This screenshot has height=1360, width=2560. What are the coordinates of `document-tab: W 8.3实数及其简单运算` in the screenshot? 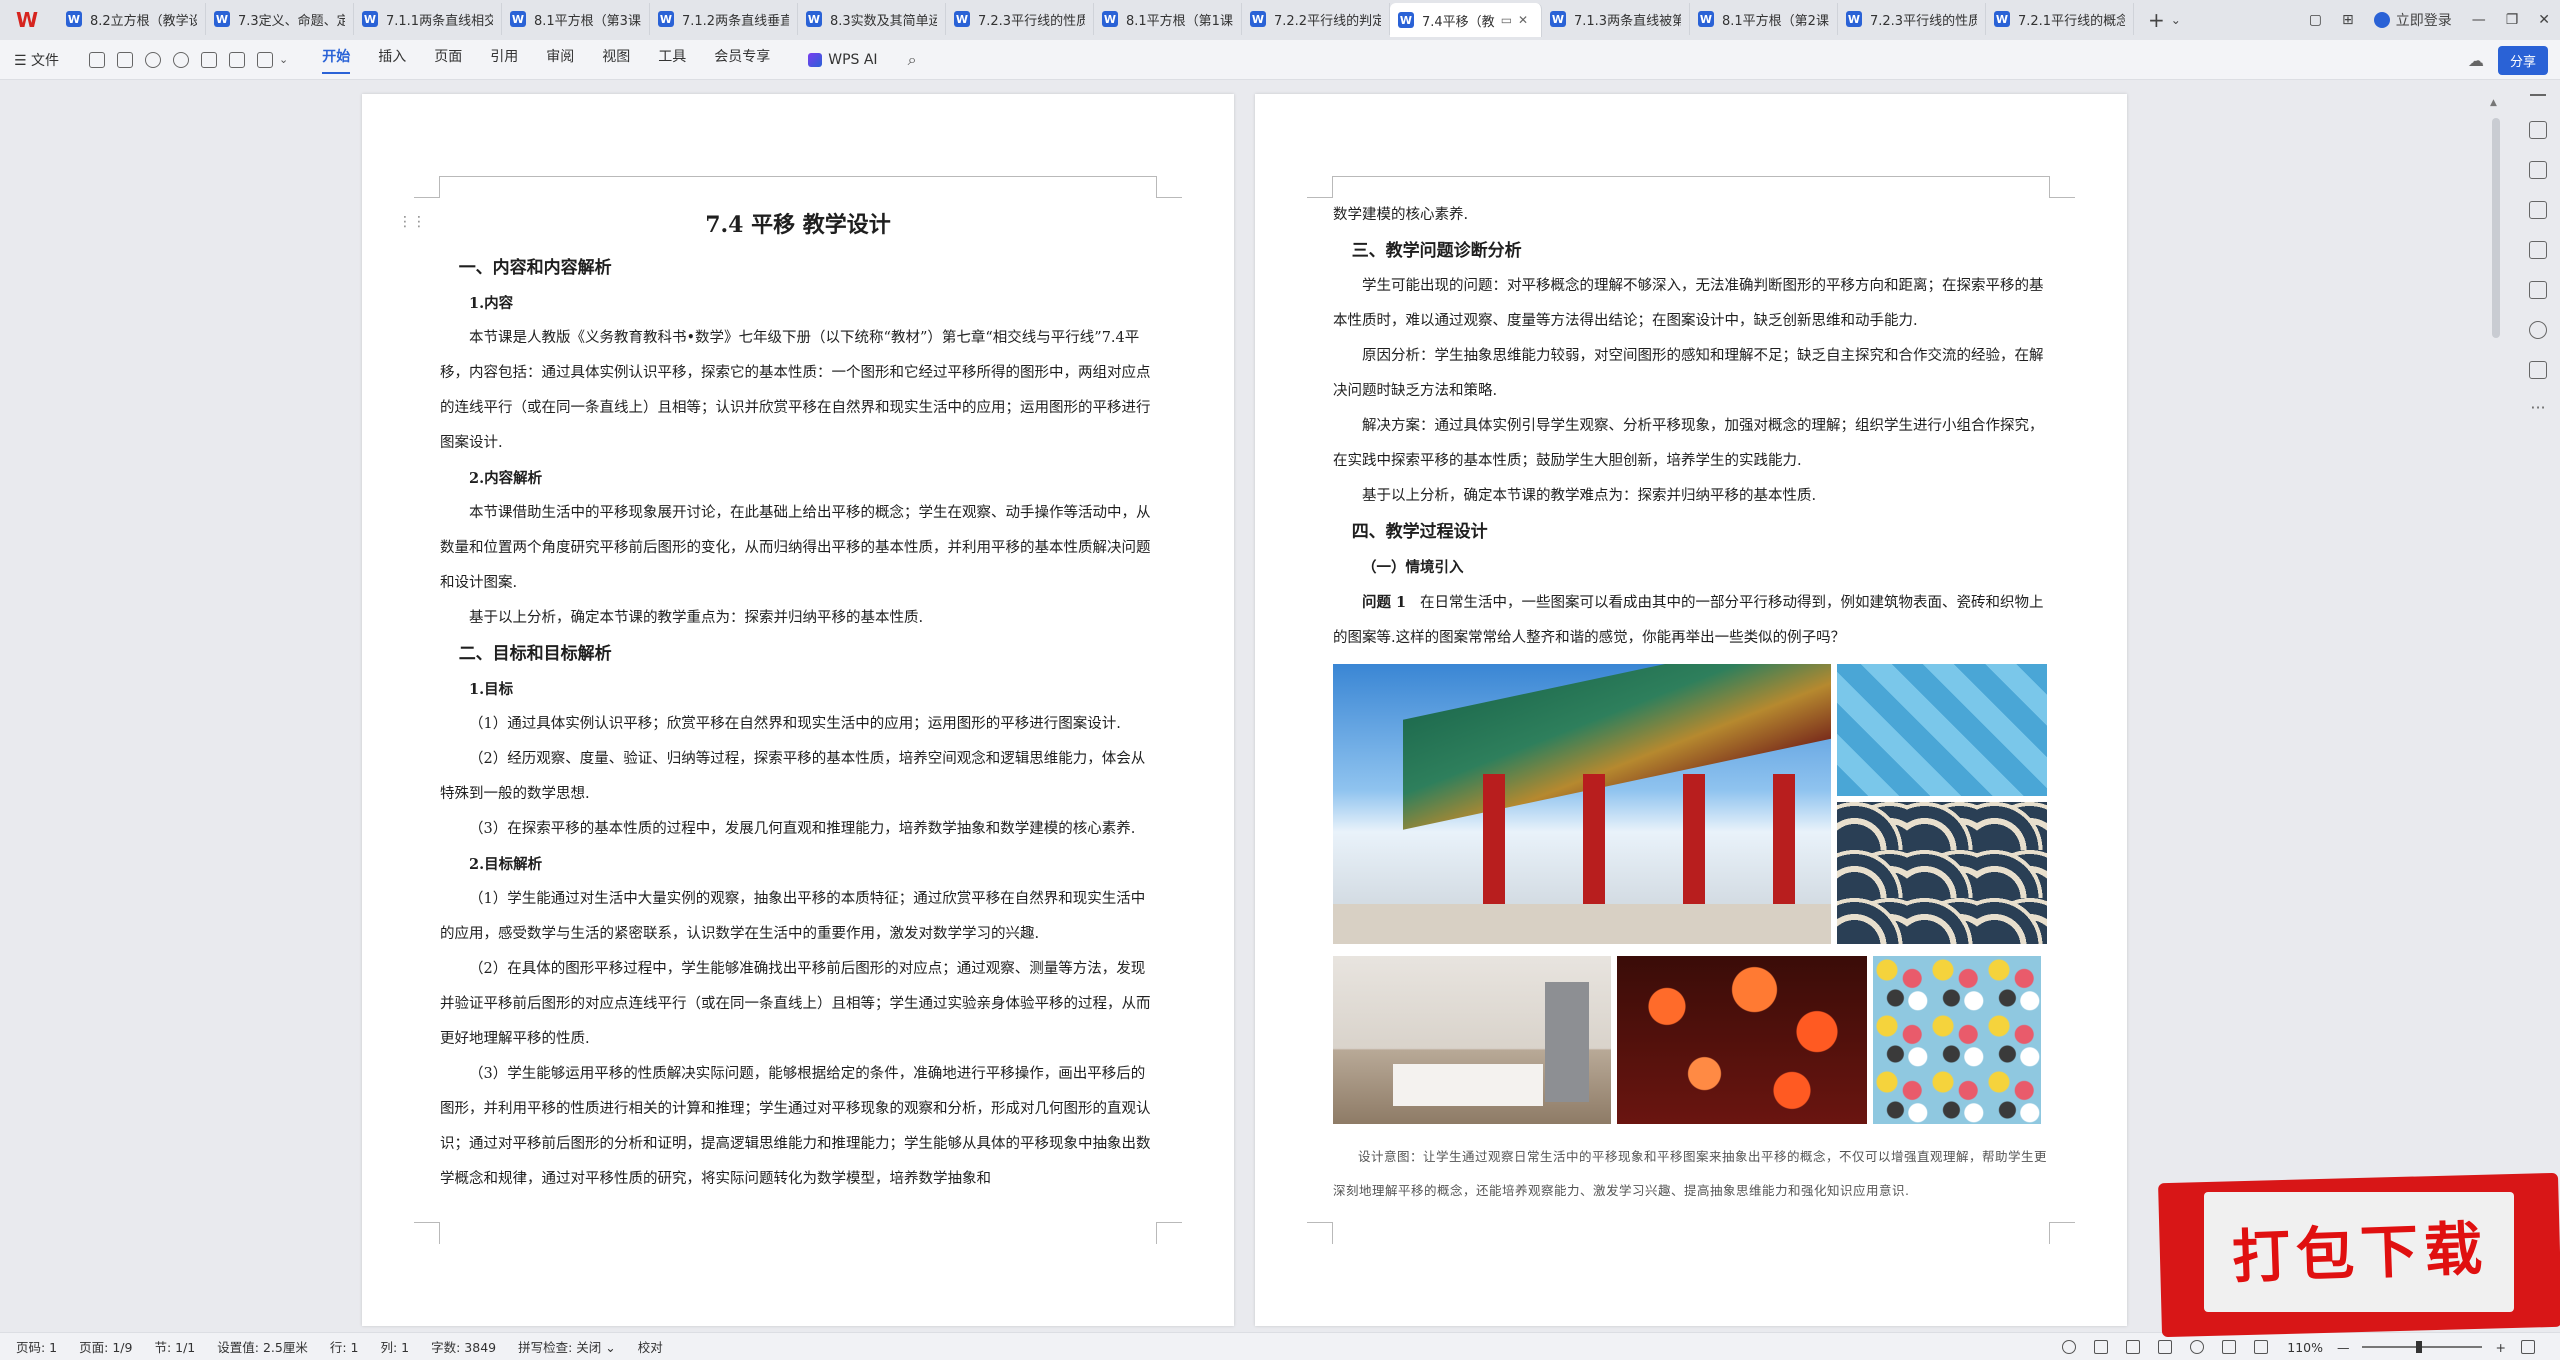 It's located at (872, 19).